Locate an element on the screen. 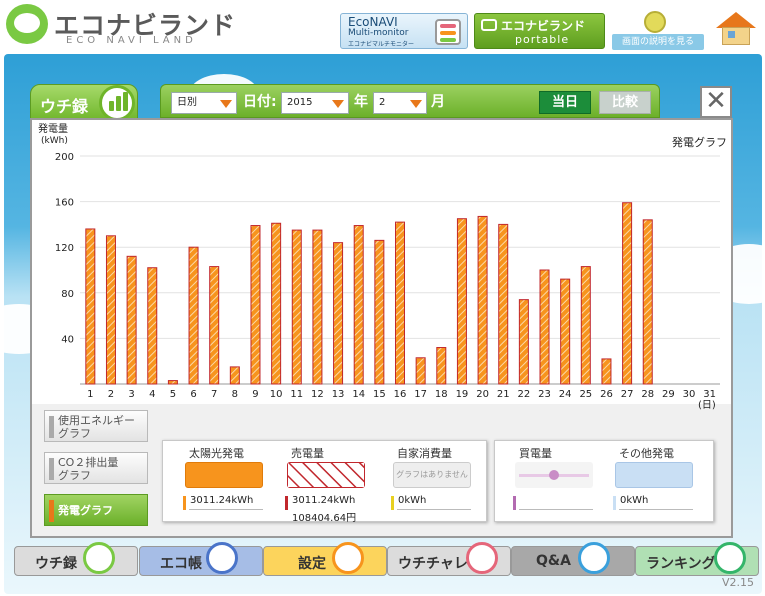 The width and height of the screenshot is (765, 596). nav-uchiroku: ウチ録 is located at coordinates (76, 559).